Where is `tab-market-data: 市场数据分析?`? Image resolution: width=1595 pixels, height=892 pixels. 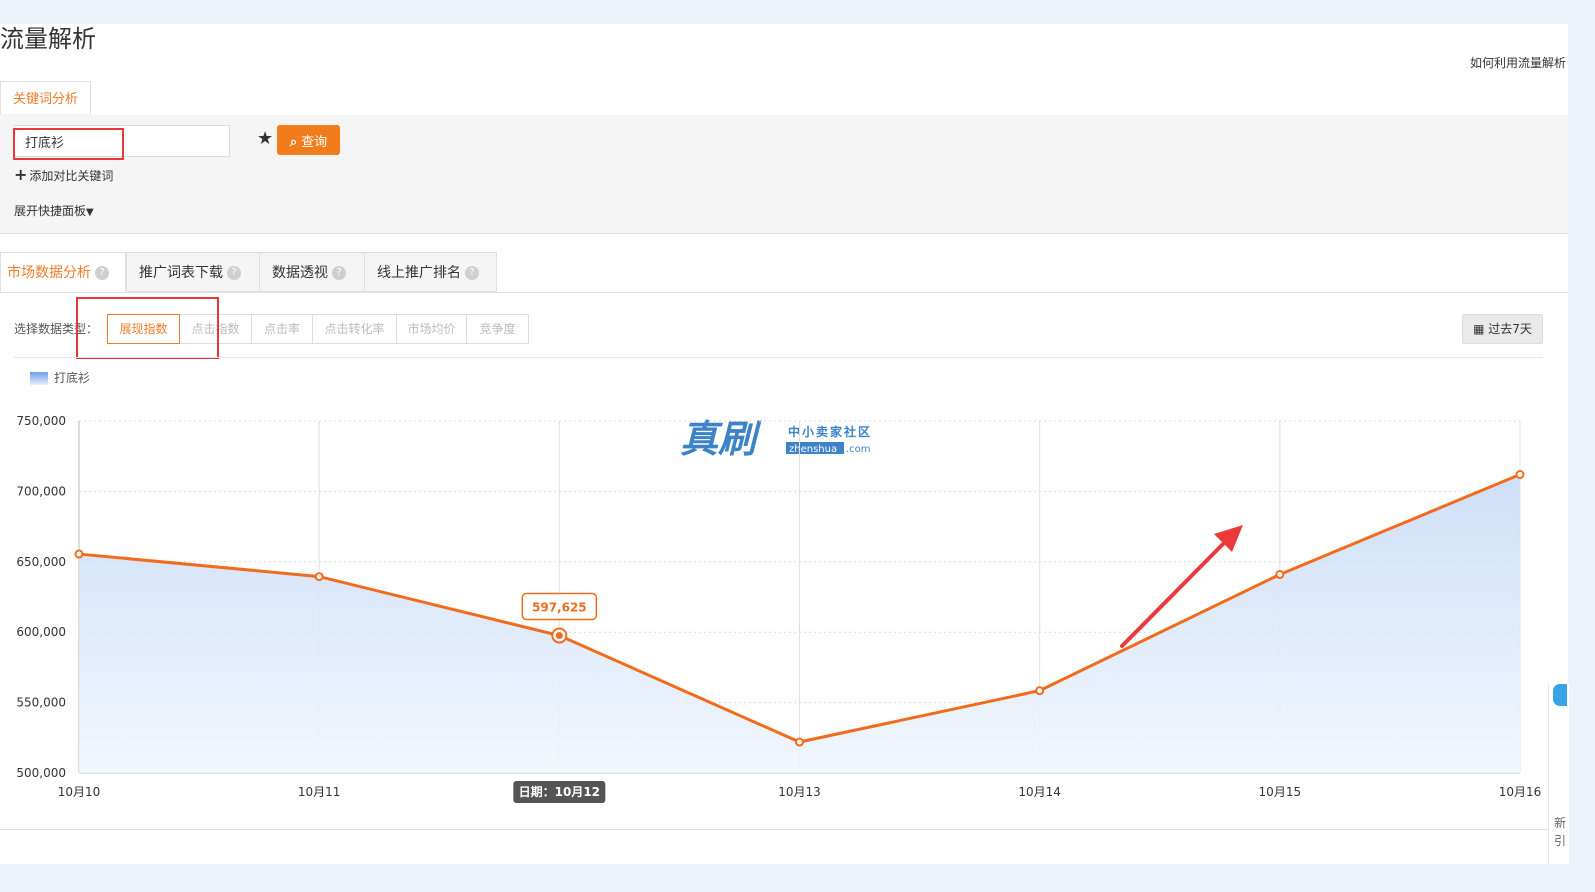 tab-market-data: 市场数据分析? is located at coordinates (63, 272).